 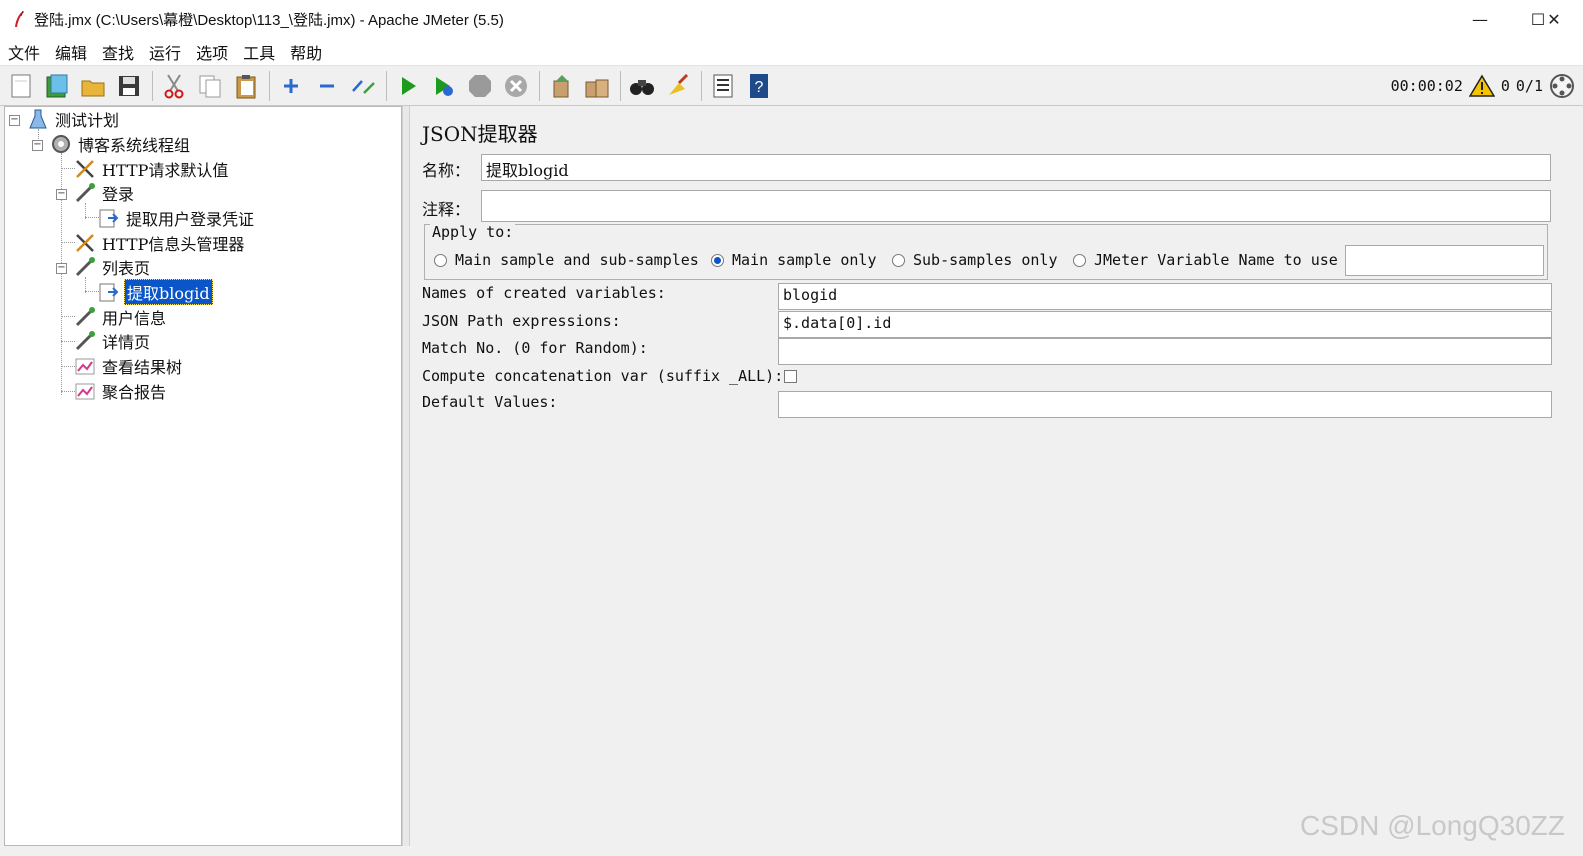 What do you see at coordinates (291, 86) in the screenshot?
I see `expand-button` at bounding box center [291, 86].